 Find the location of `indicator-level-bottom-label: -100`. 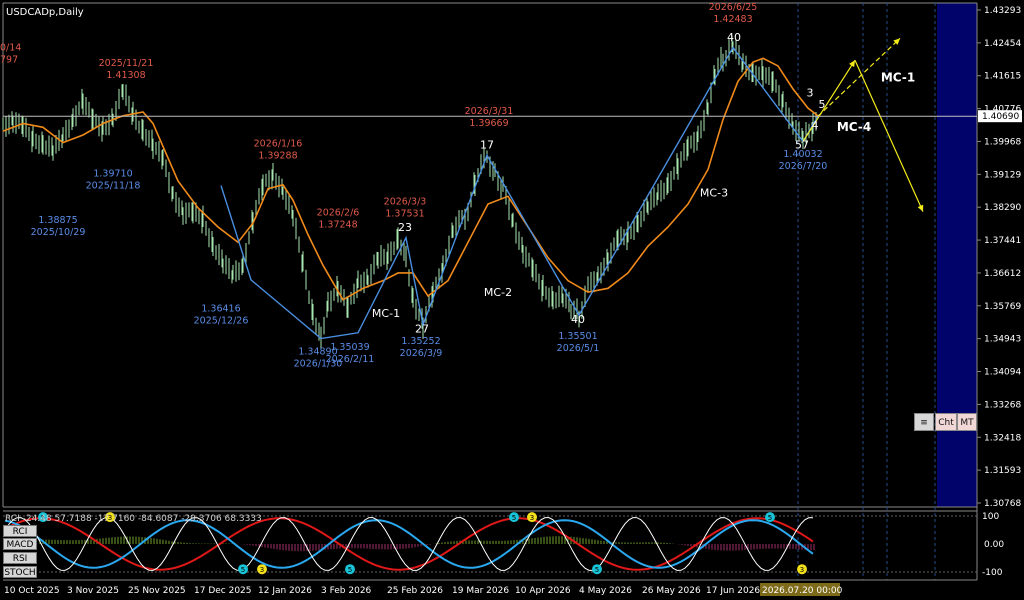

indicator-level-bottom-label: -100 is located at coordinates (992, 573).